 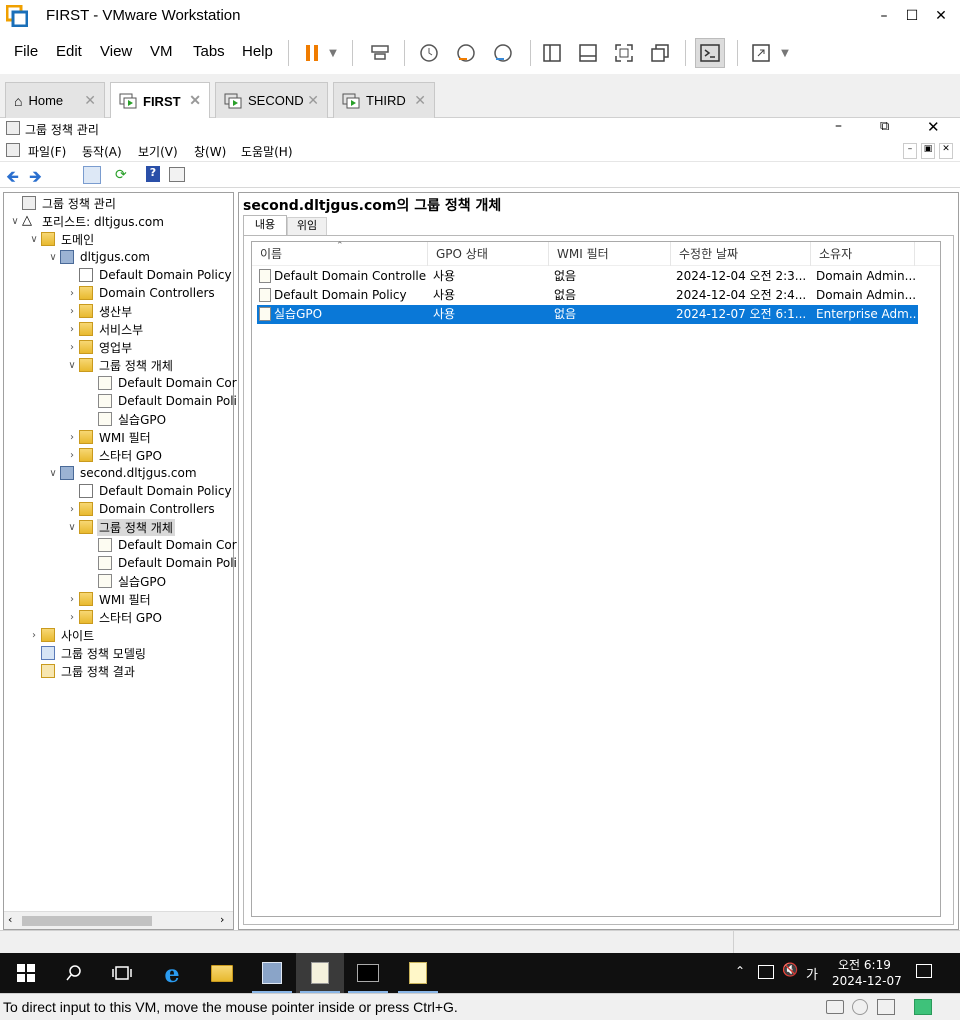 I want to click on child-minimize-button: –, so click(x=910, y=151).